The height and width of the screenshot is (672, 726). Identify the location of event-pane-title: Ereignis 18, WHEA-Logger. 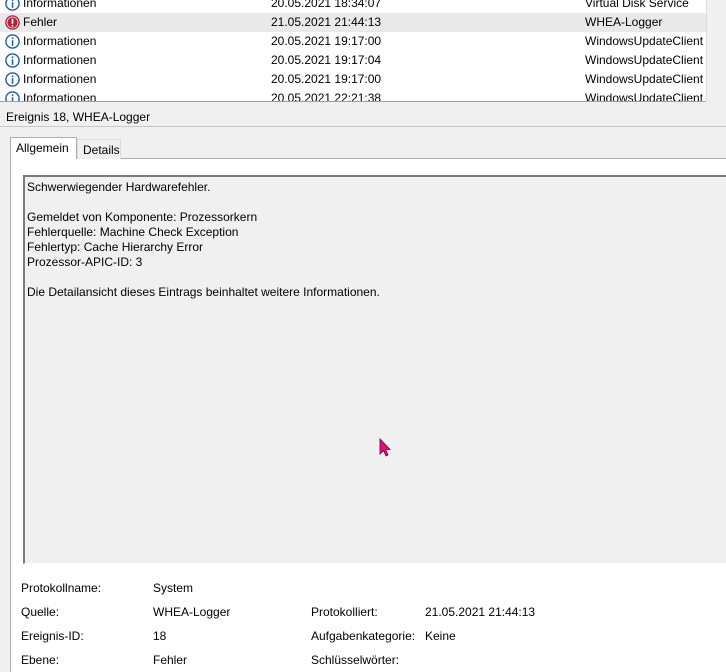
(363, 117).